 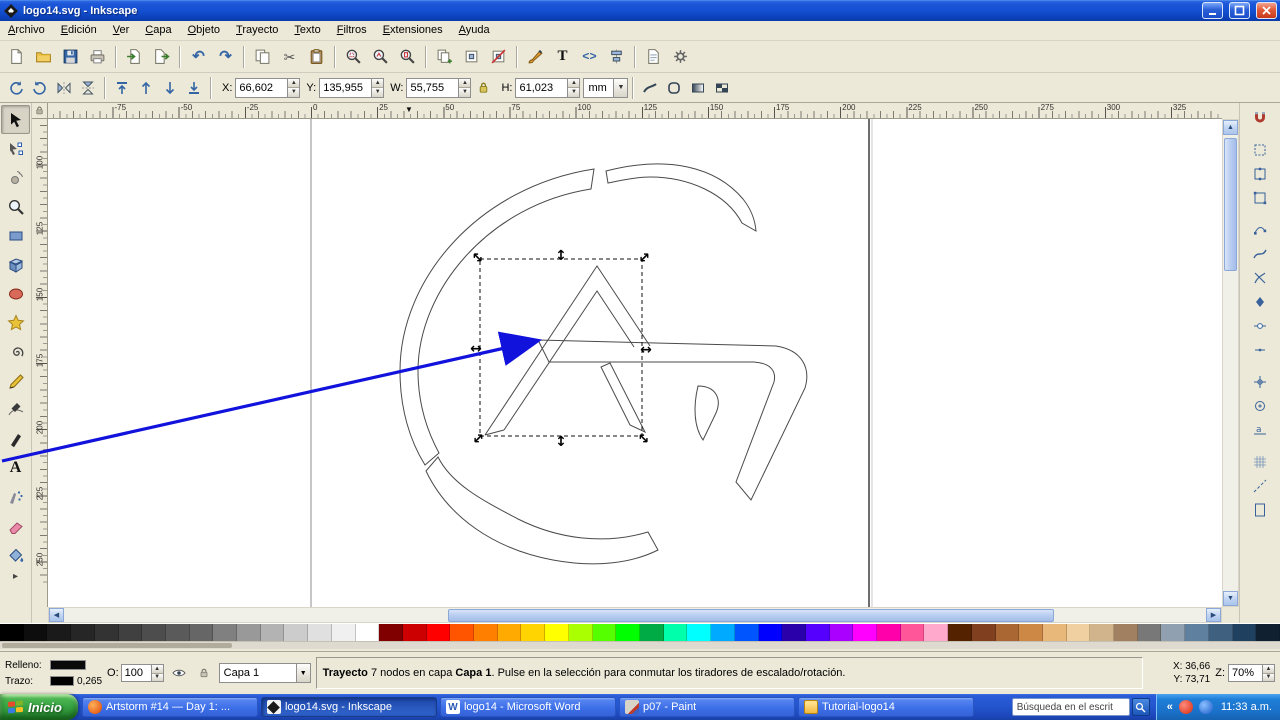 I want to click on maximize-button, so click(x=1239, y=10).